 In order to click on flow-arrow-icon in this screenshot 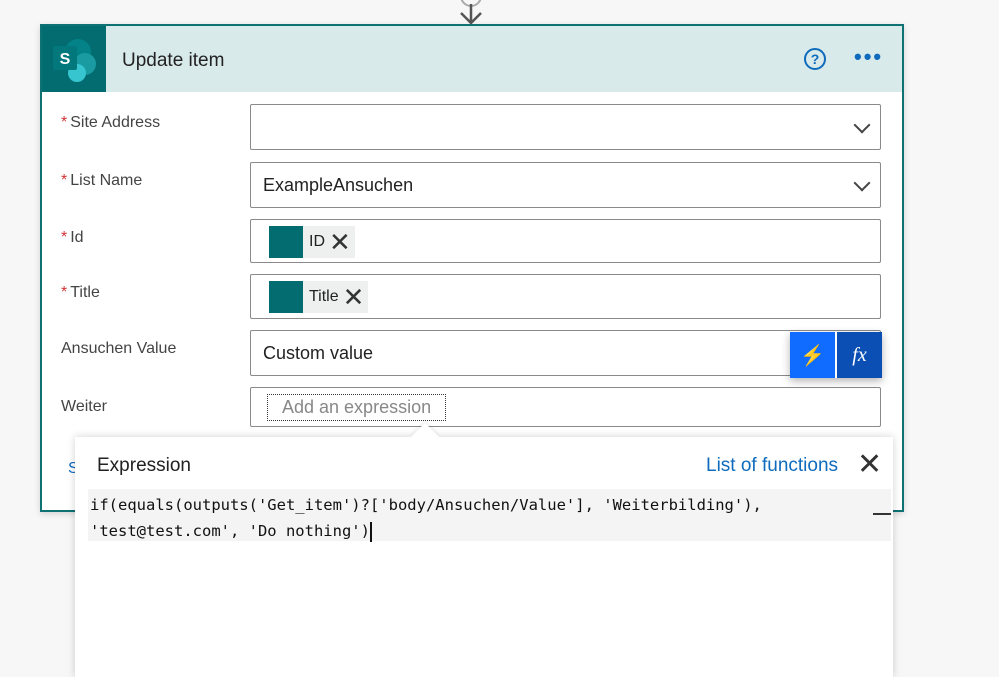, I will do `click(471, 12)`.